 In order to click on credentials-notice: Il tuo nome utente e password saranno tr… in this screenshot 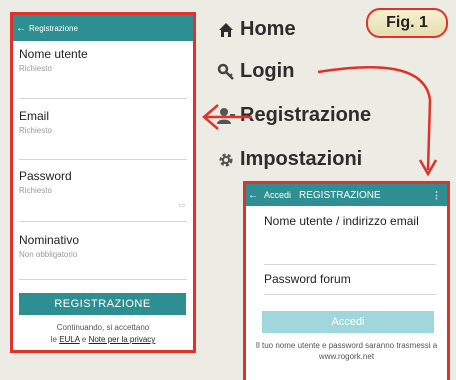, I will do `click(346, 351)`.